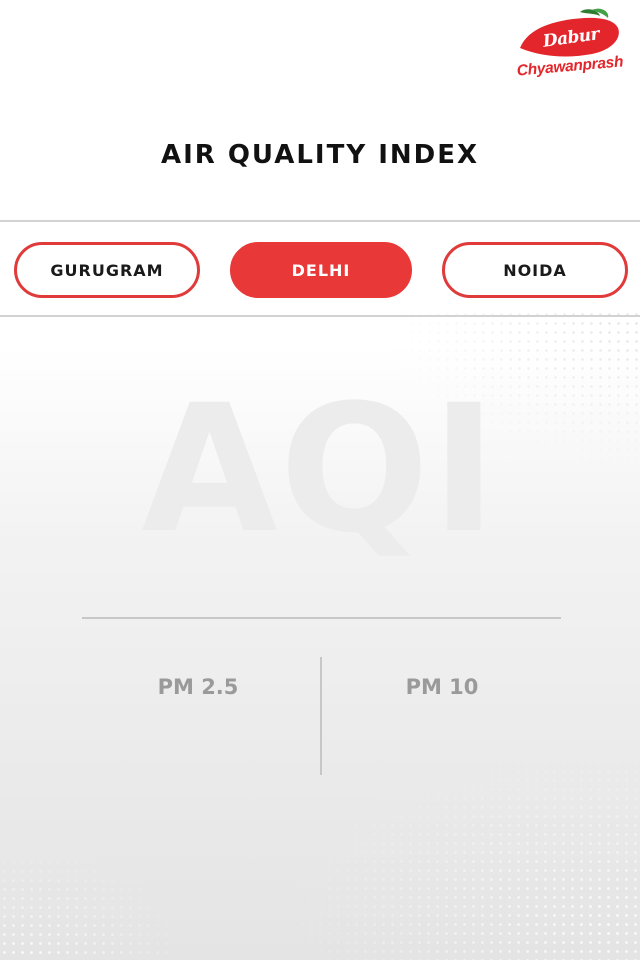  Describe the element at coordinates (320, 155) in the screenshot. I see `page-title: AIR QUALITY INDEX` at that location.